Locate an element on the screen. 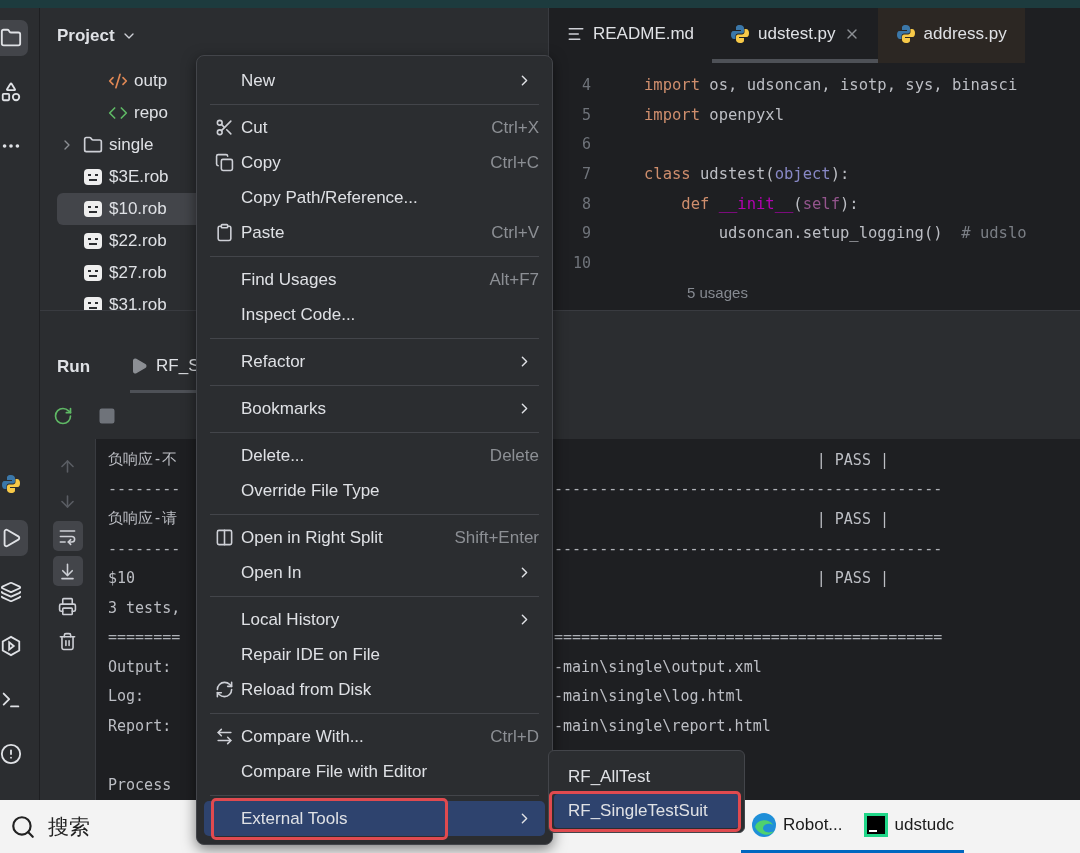 The height and width of the screenshot is (853, 1080). code-line: udsoncan.setup_logging() # udslo is located at coordinates (872, 233).